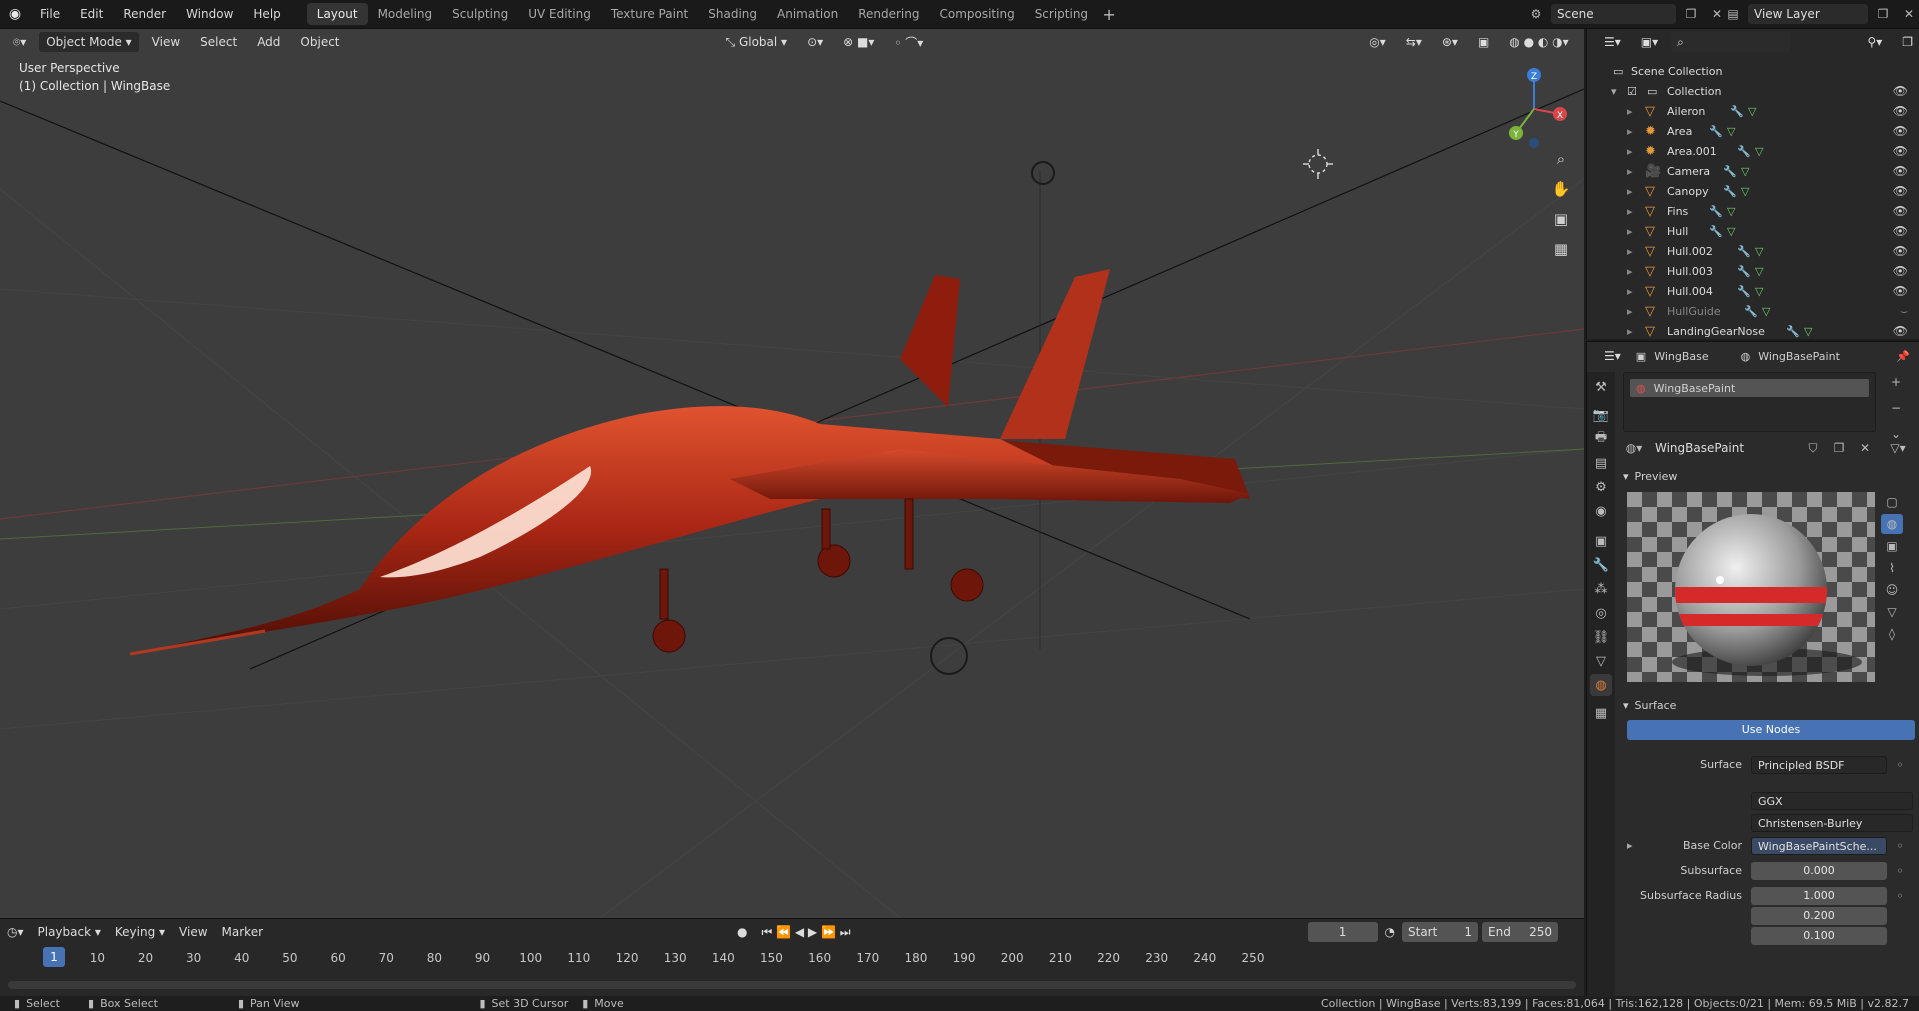 This screenshot has width=1919, height=1011. Describe the element at coordinates (1753, 71) in the screenshot. I see `outliner-scene-collection: ▭ Scene Collection` at that location.